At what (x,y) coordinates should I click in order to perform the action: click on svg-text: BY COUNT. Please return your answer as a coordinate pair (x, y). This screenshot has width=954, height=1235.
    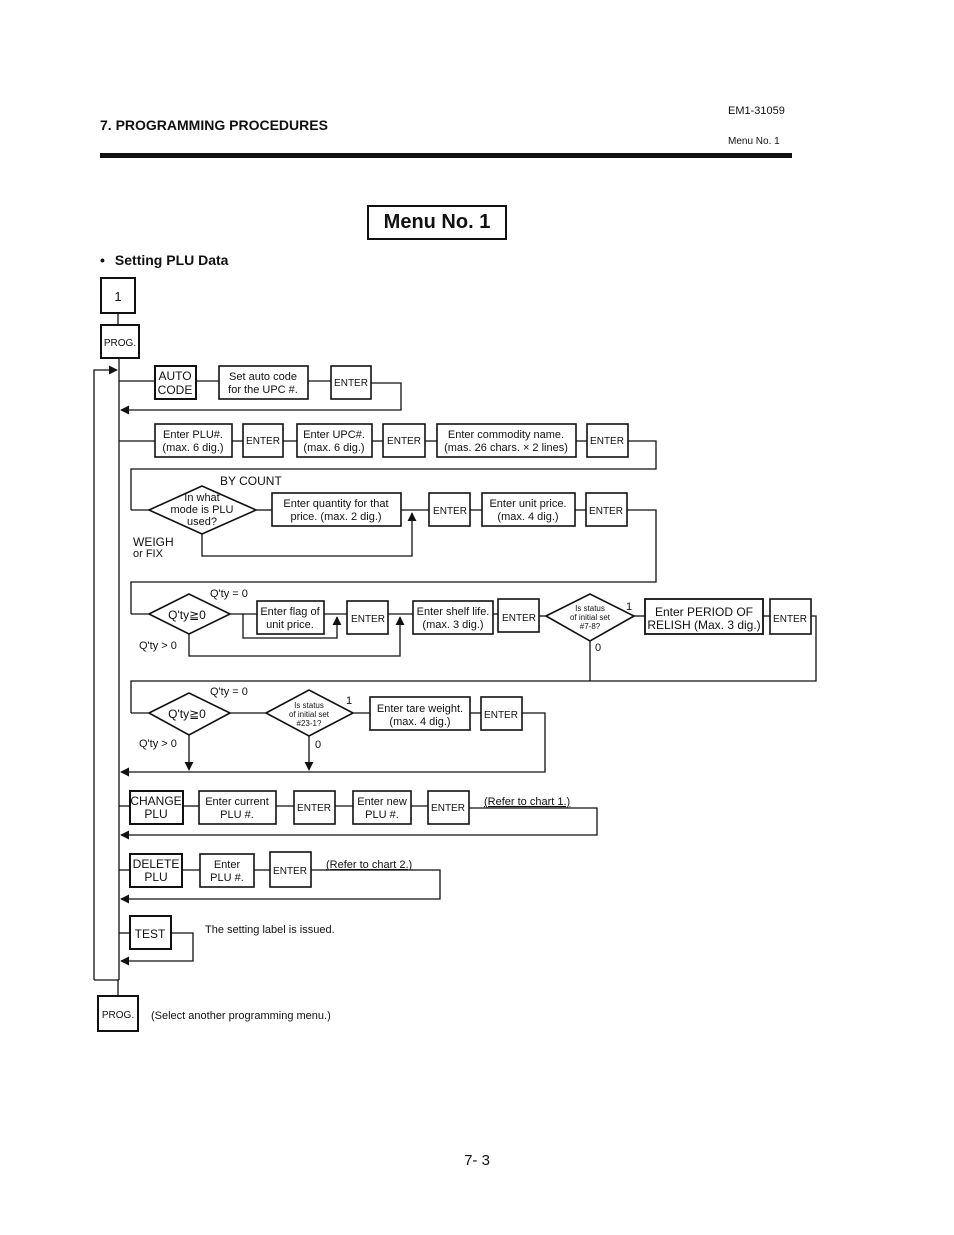
    Looking at the image, I should click on (251, 481).